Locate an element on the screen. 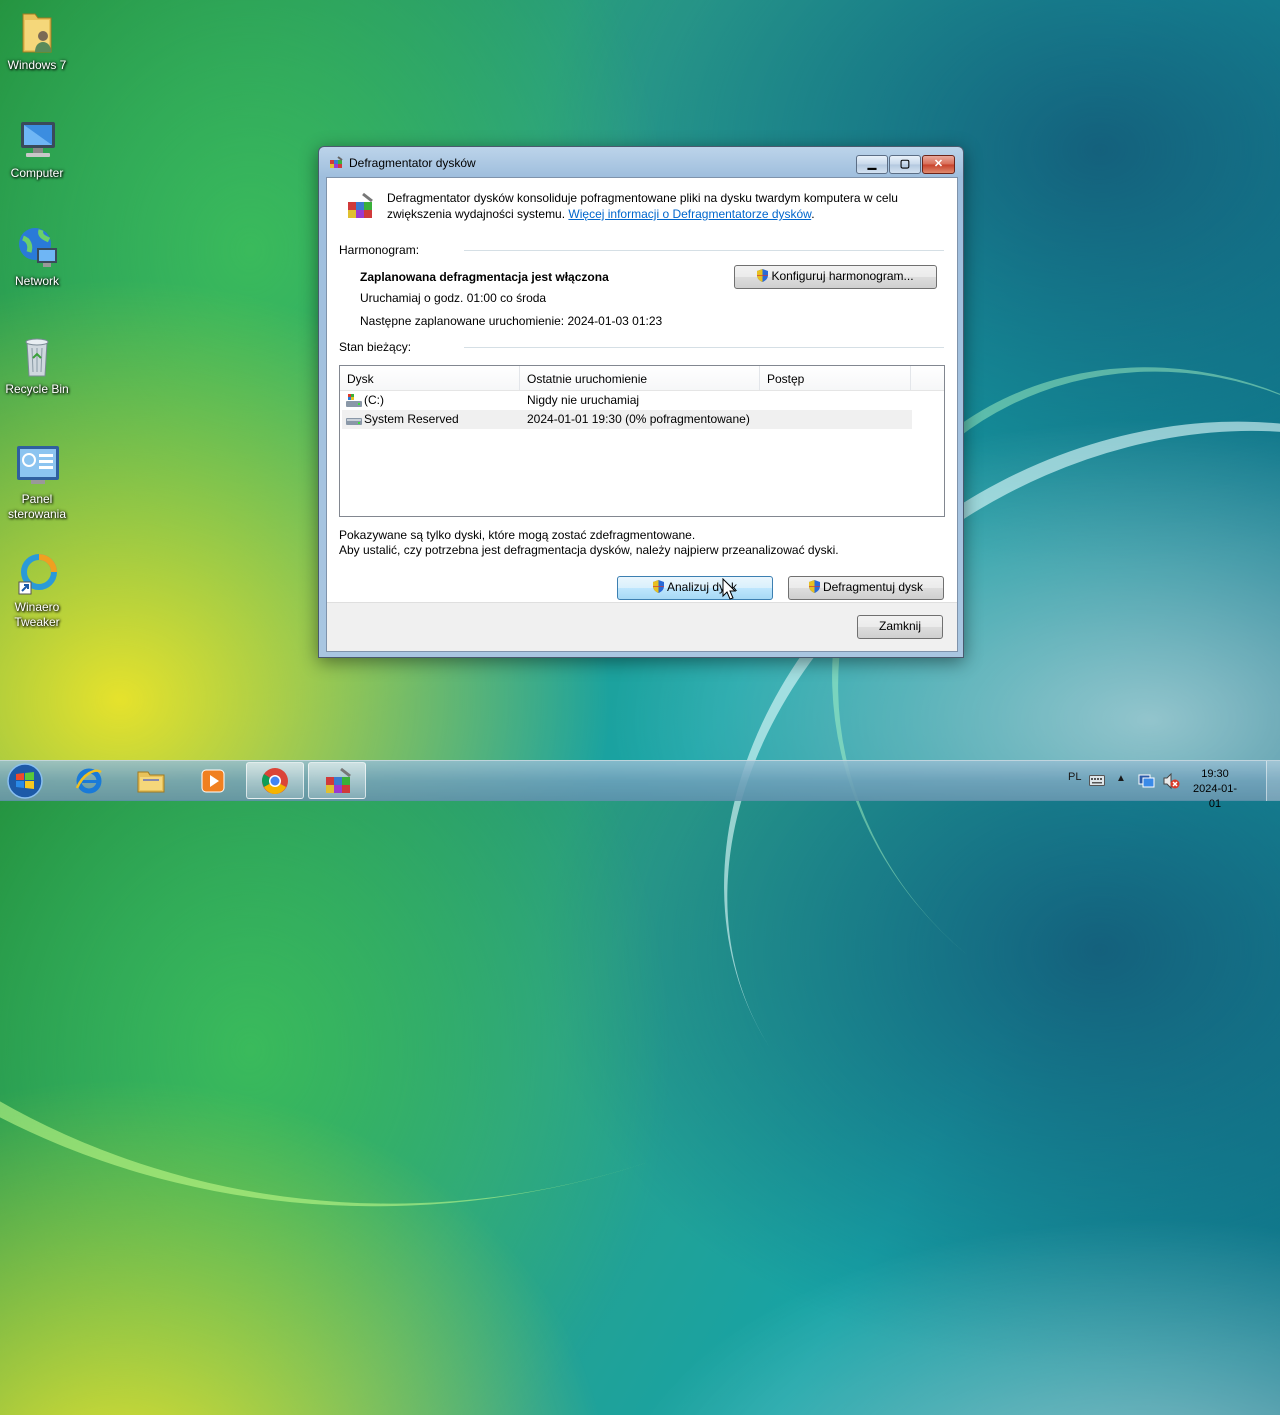 Image resolution: width=1280 pixels, height=1415 pixels. taskbar-disk-defragmenter is located at coordinates (337, 780).